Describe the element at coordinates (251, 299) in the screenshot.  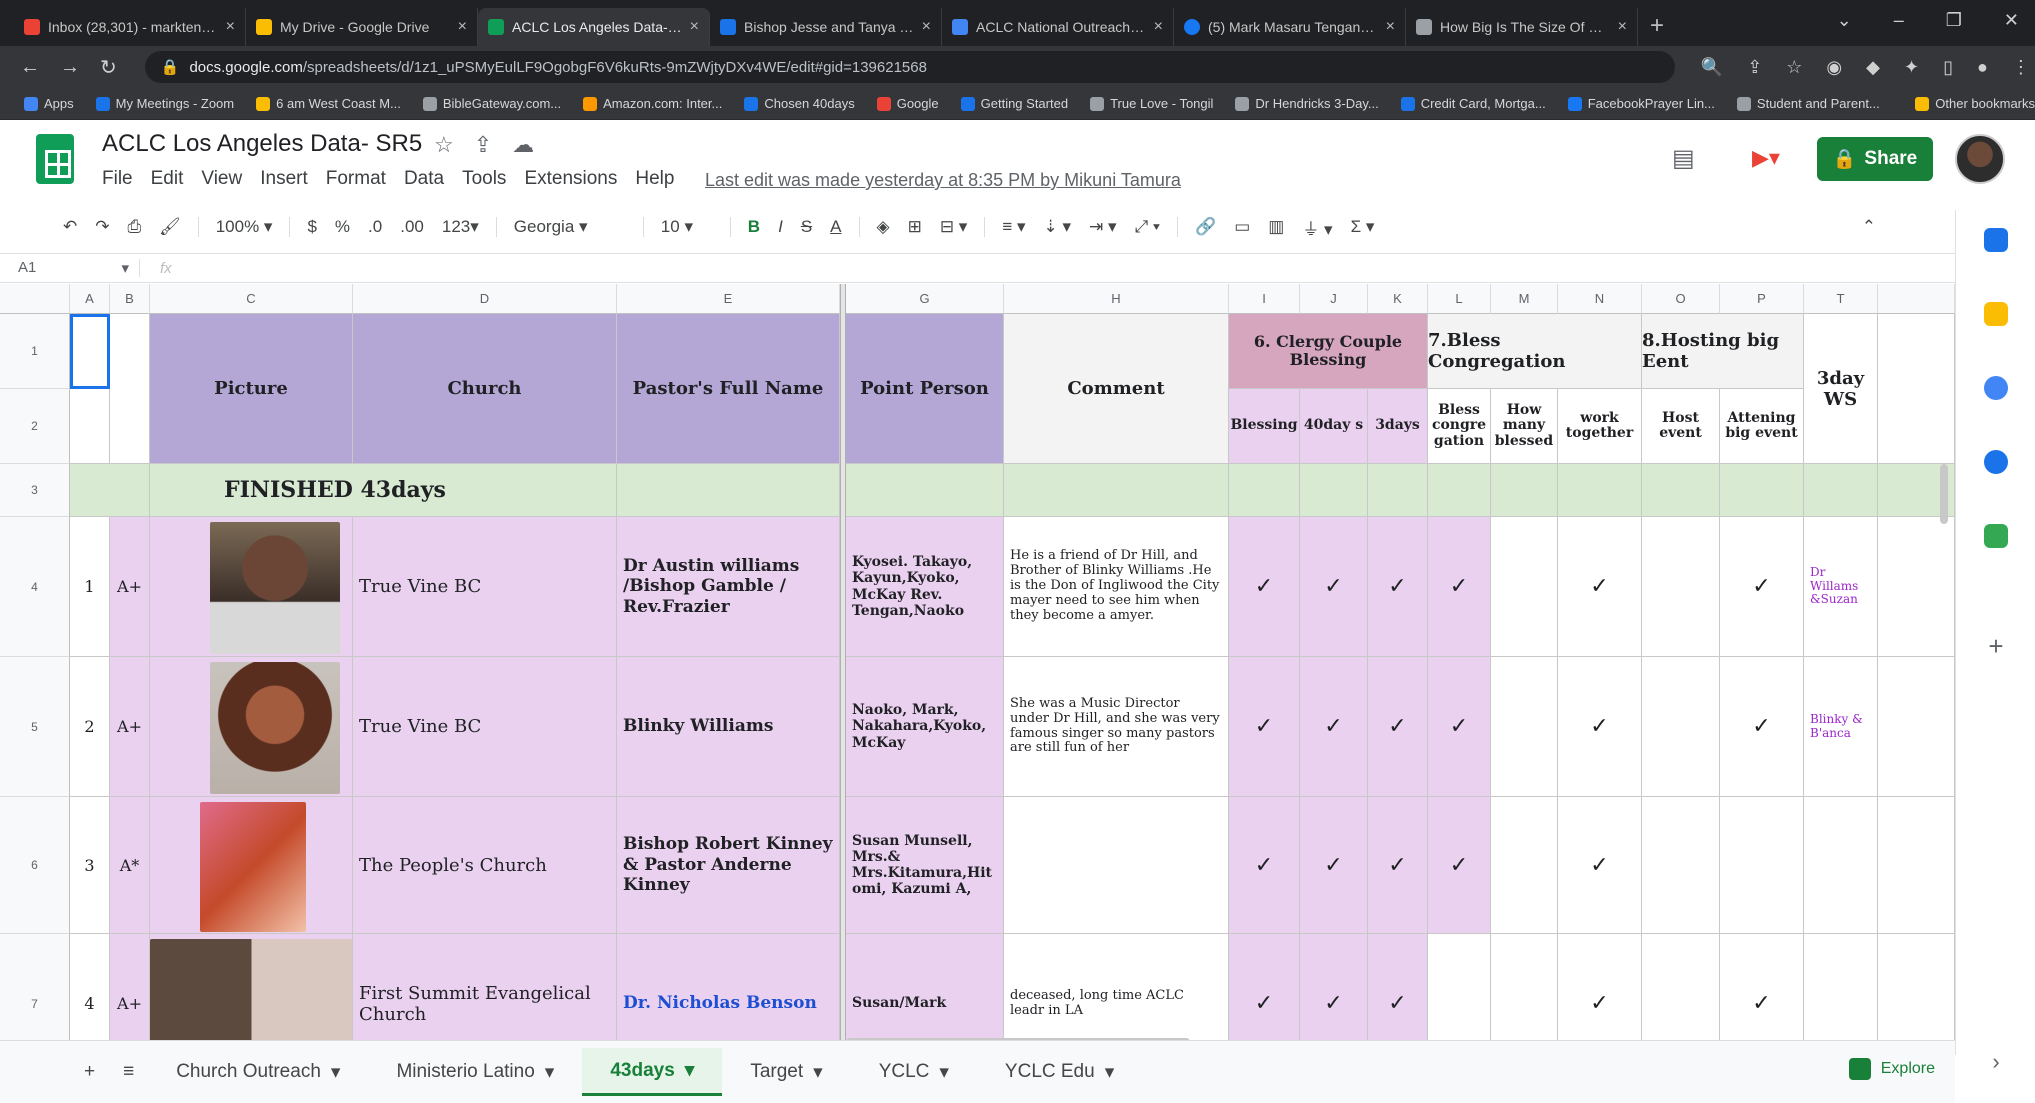
I see `column-header-c: C` at that location.